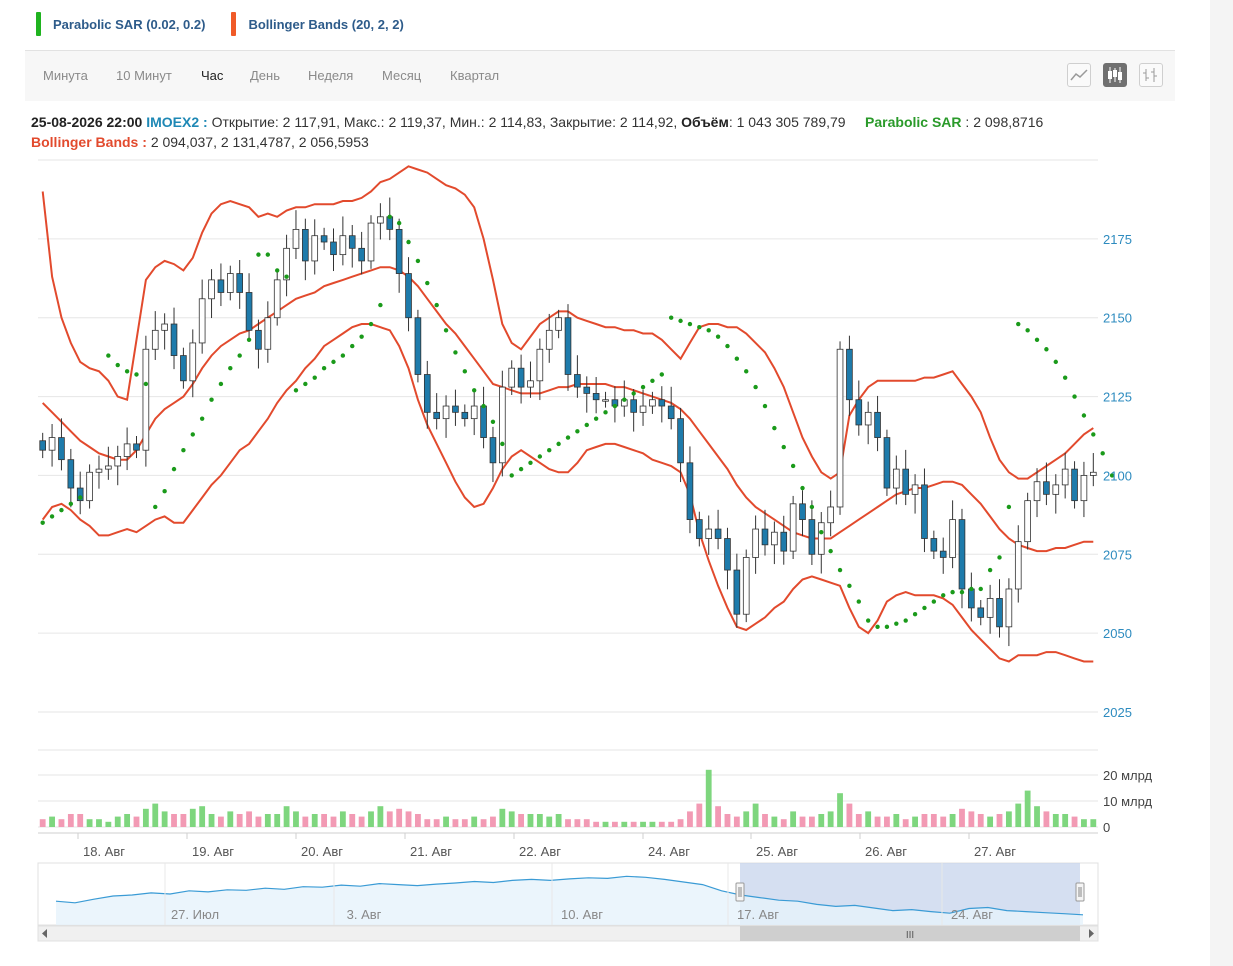 The width and height of the screenshot is (1233, 966). I want to click on legend-item-bollinger: Bollinger Bands (20, 2, 2), so click(317, 24).